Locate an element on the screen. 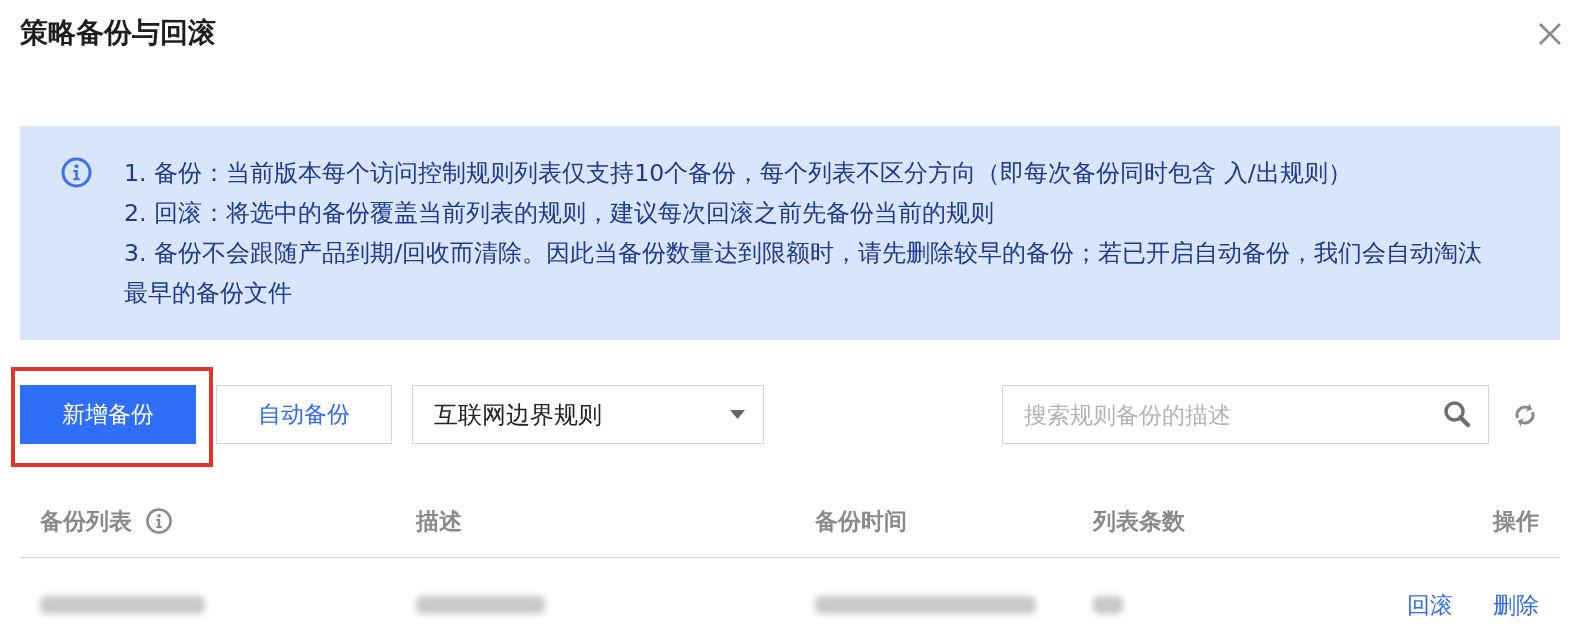 The image size is (1588, 644). column-header: 备份时间 is located at coordinates (861, 521).